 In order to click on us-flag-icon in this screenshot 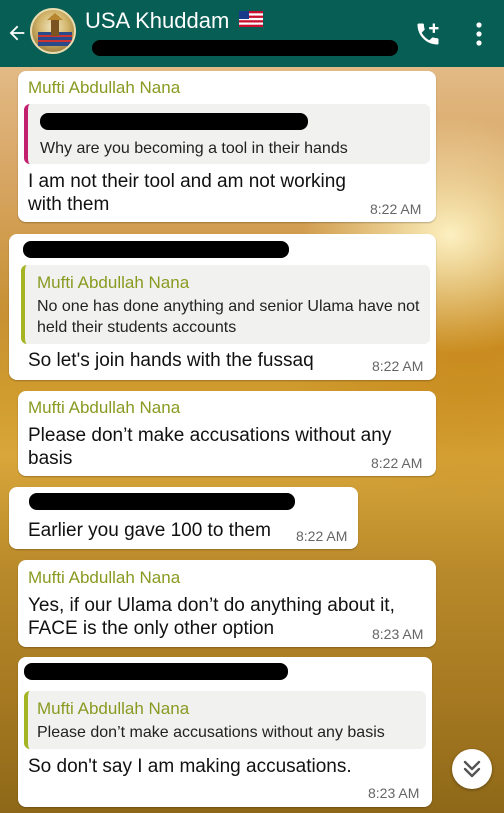, I will do `click(251, 19)`.